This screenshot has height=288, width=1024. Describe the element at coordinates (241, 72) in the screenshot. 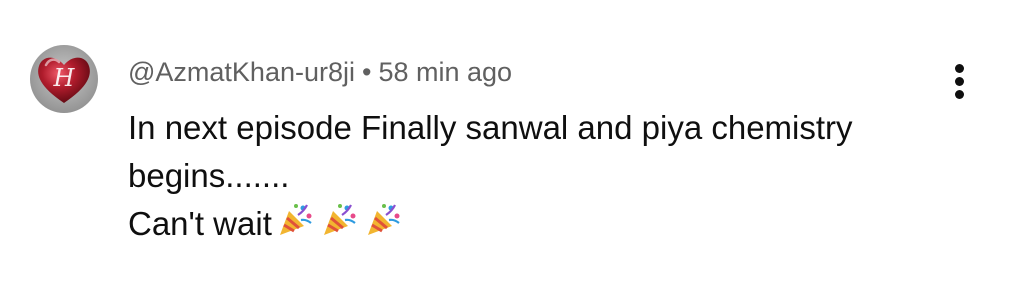

I see `author-handle: @AzmatKhan-ur8ji` at that location.